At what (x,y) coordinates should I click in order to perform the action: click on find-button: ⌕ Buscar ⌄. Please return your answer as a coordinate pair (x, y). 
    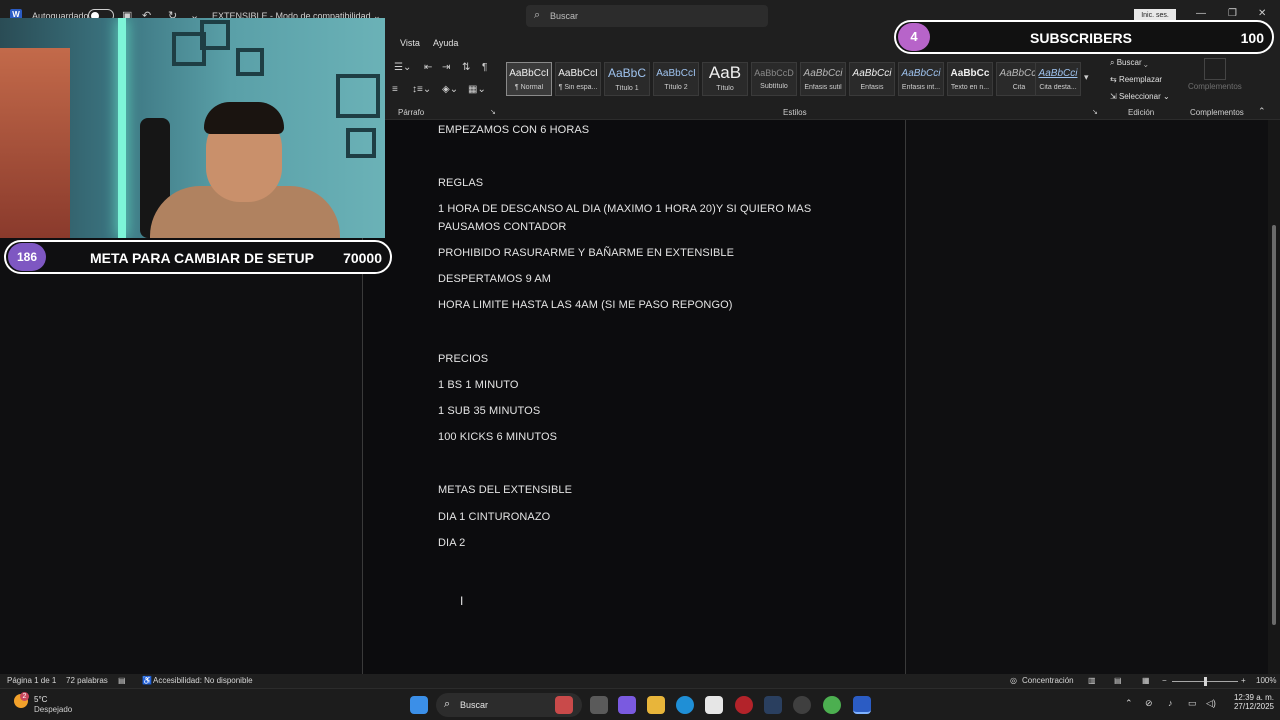
    Looking at the image, I should click on (1129, 63).